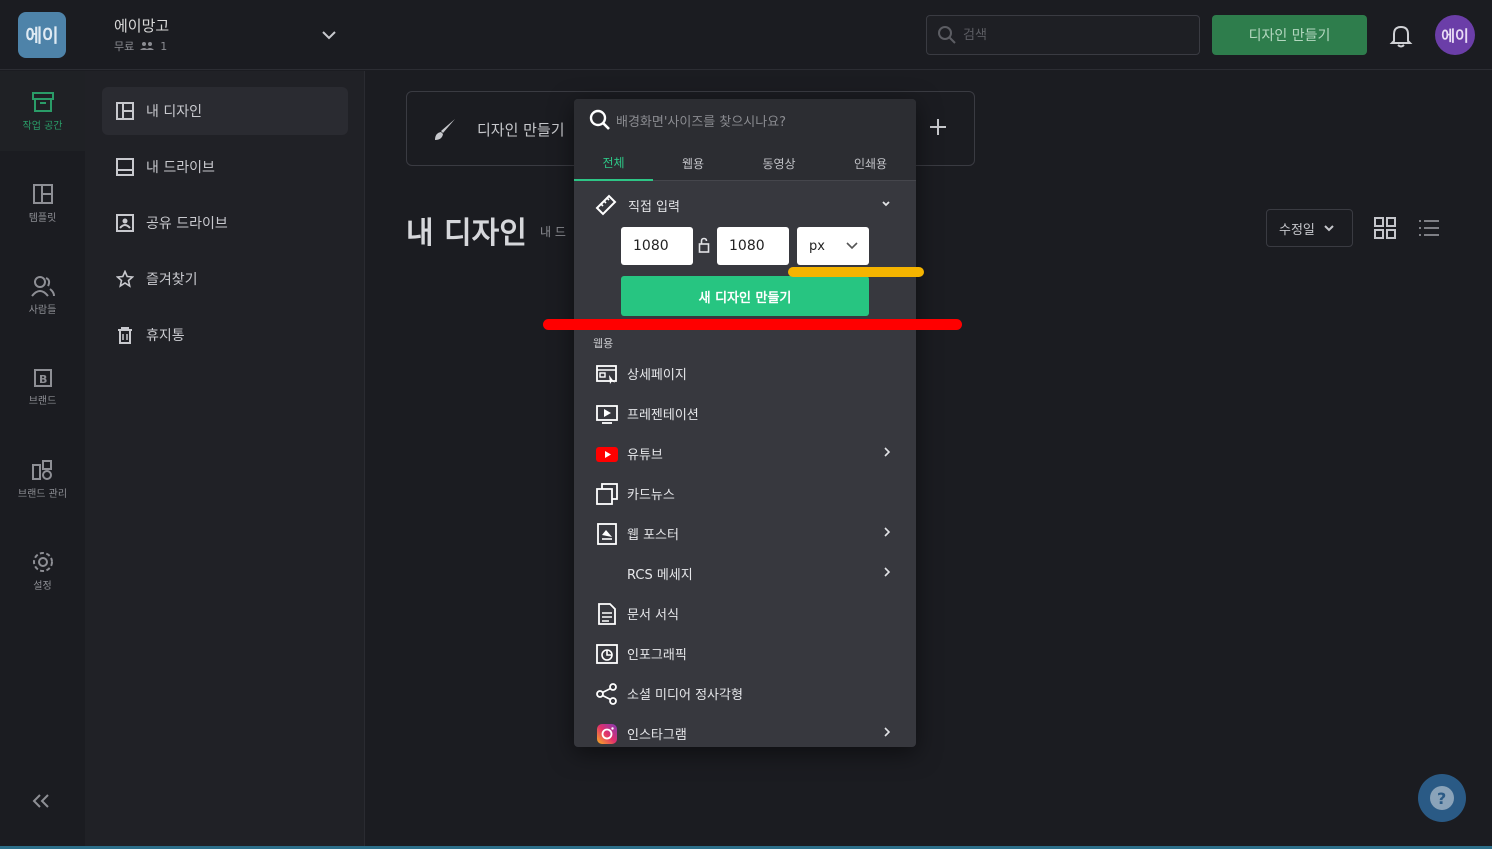 The image size is (1492, 849). I want to click on direct-input-toggle: 직접 입력, so click(745, 205).